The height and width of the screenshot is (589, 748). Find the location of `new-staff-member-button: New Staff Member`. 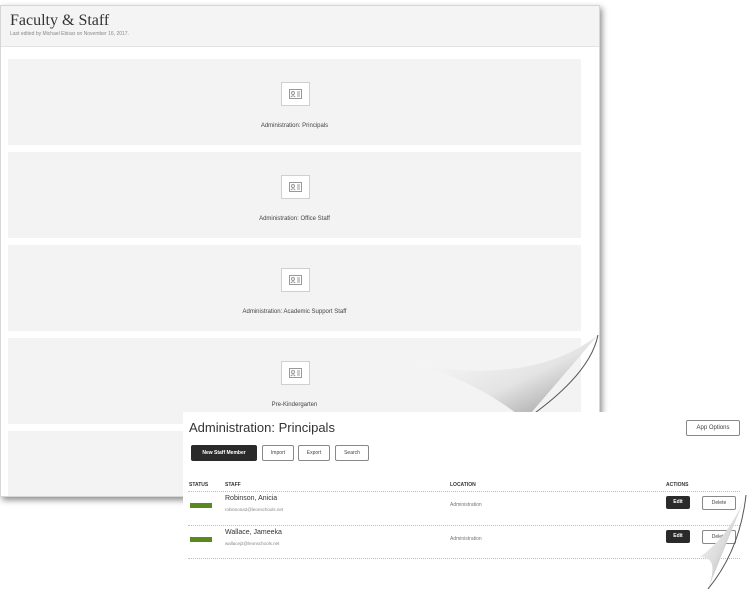

new-staff-member-button: New Staff Member is located at coordinates (224, 453).